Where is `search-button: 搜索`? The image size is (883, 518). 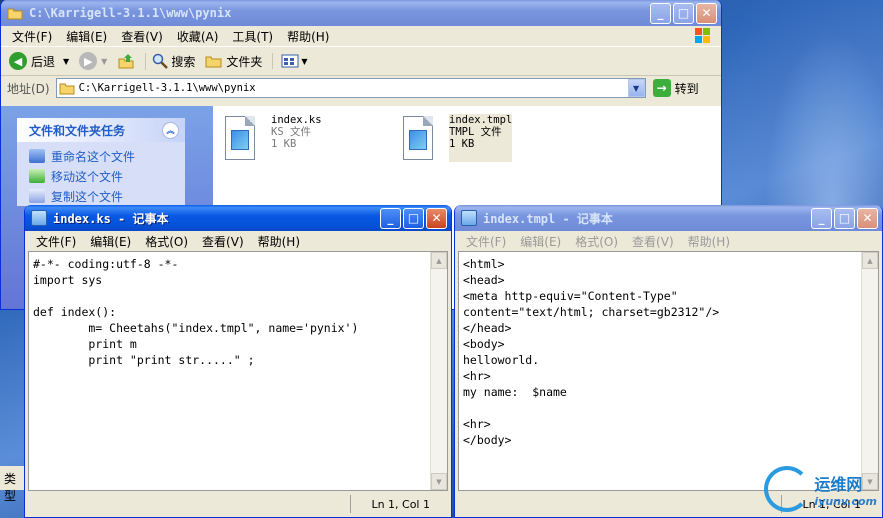
search-button: 搜索 is located at coordinates (170, 61).